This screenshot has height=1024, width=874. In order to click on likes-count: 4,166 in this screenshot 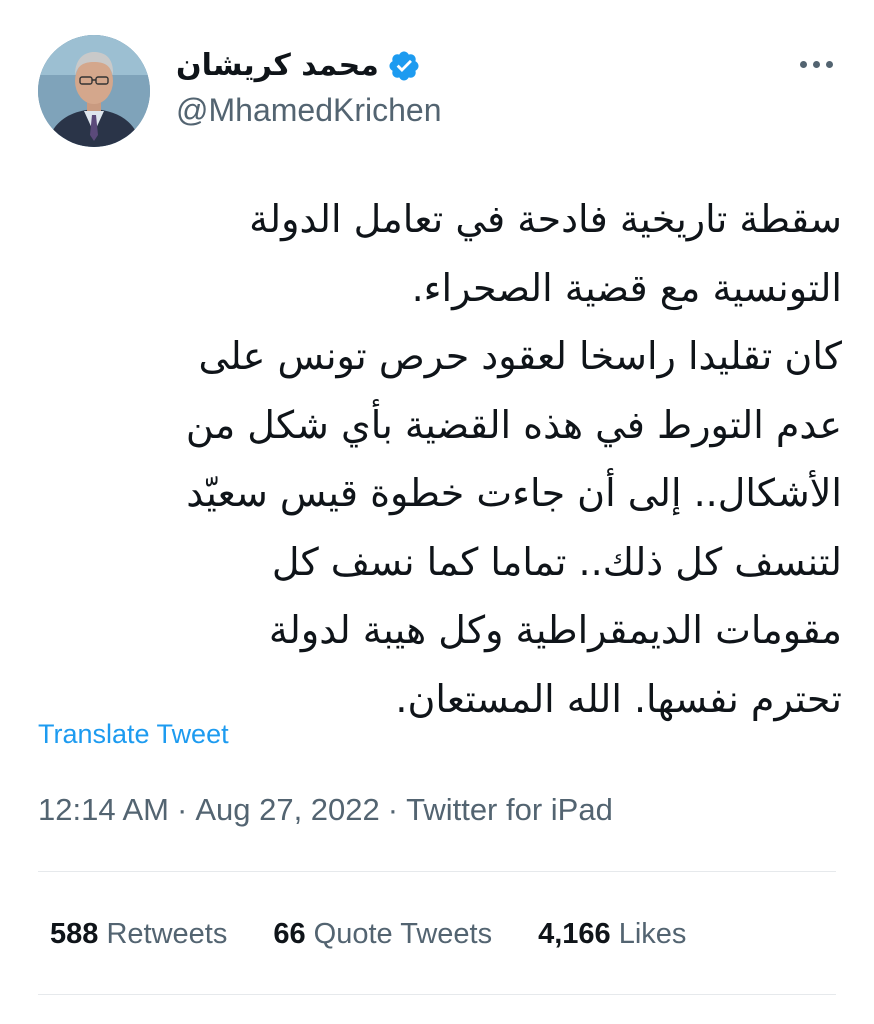, I will do `click(574, 934)`.